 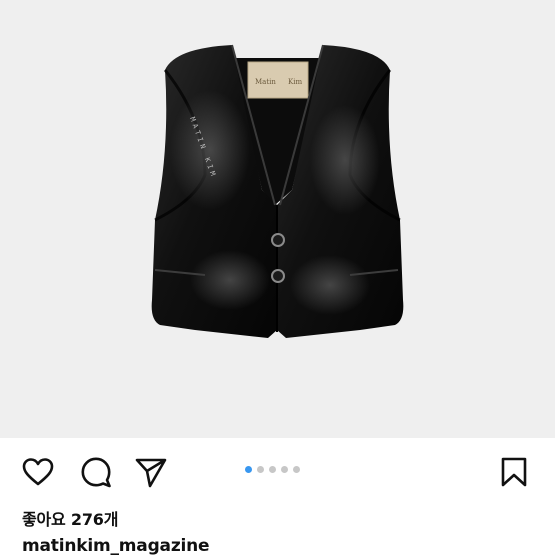 I want to click on likes-count: 좋아요 276개, so click(x=70, y=518).